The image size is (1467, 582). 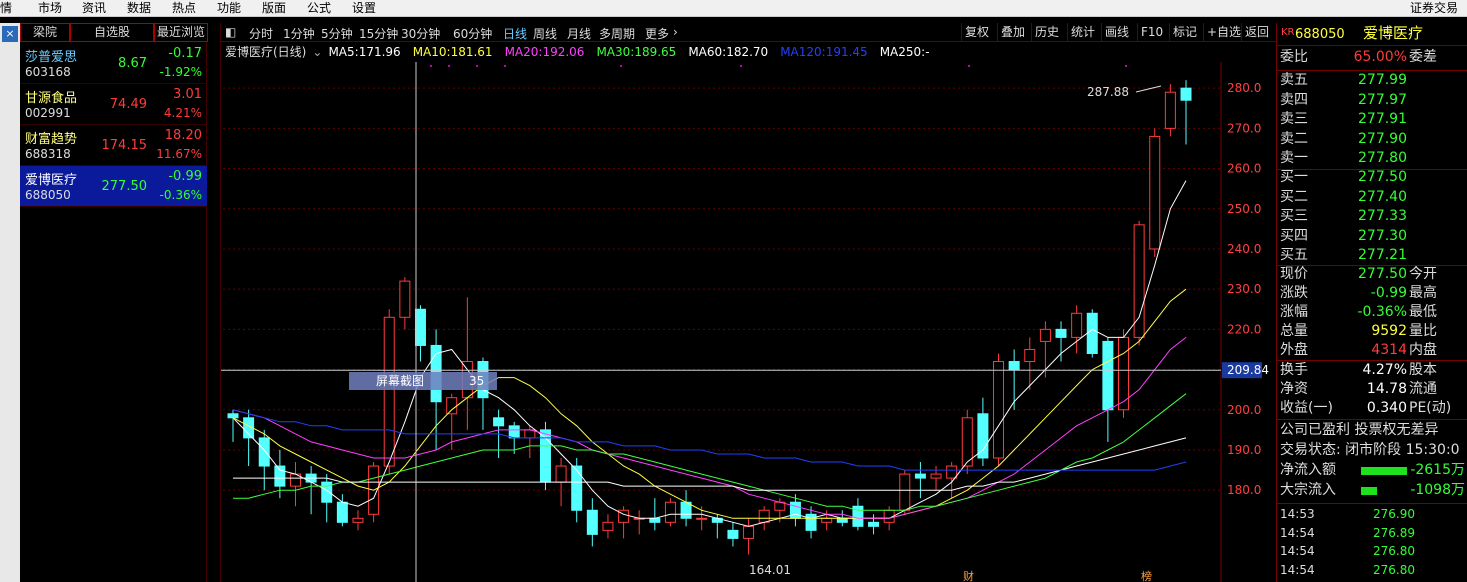 I want to click on stock-change: 3.01, so click(x=187, y=94).